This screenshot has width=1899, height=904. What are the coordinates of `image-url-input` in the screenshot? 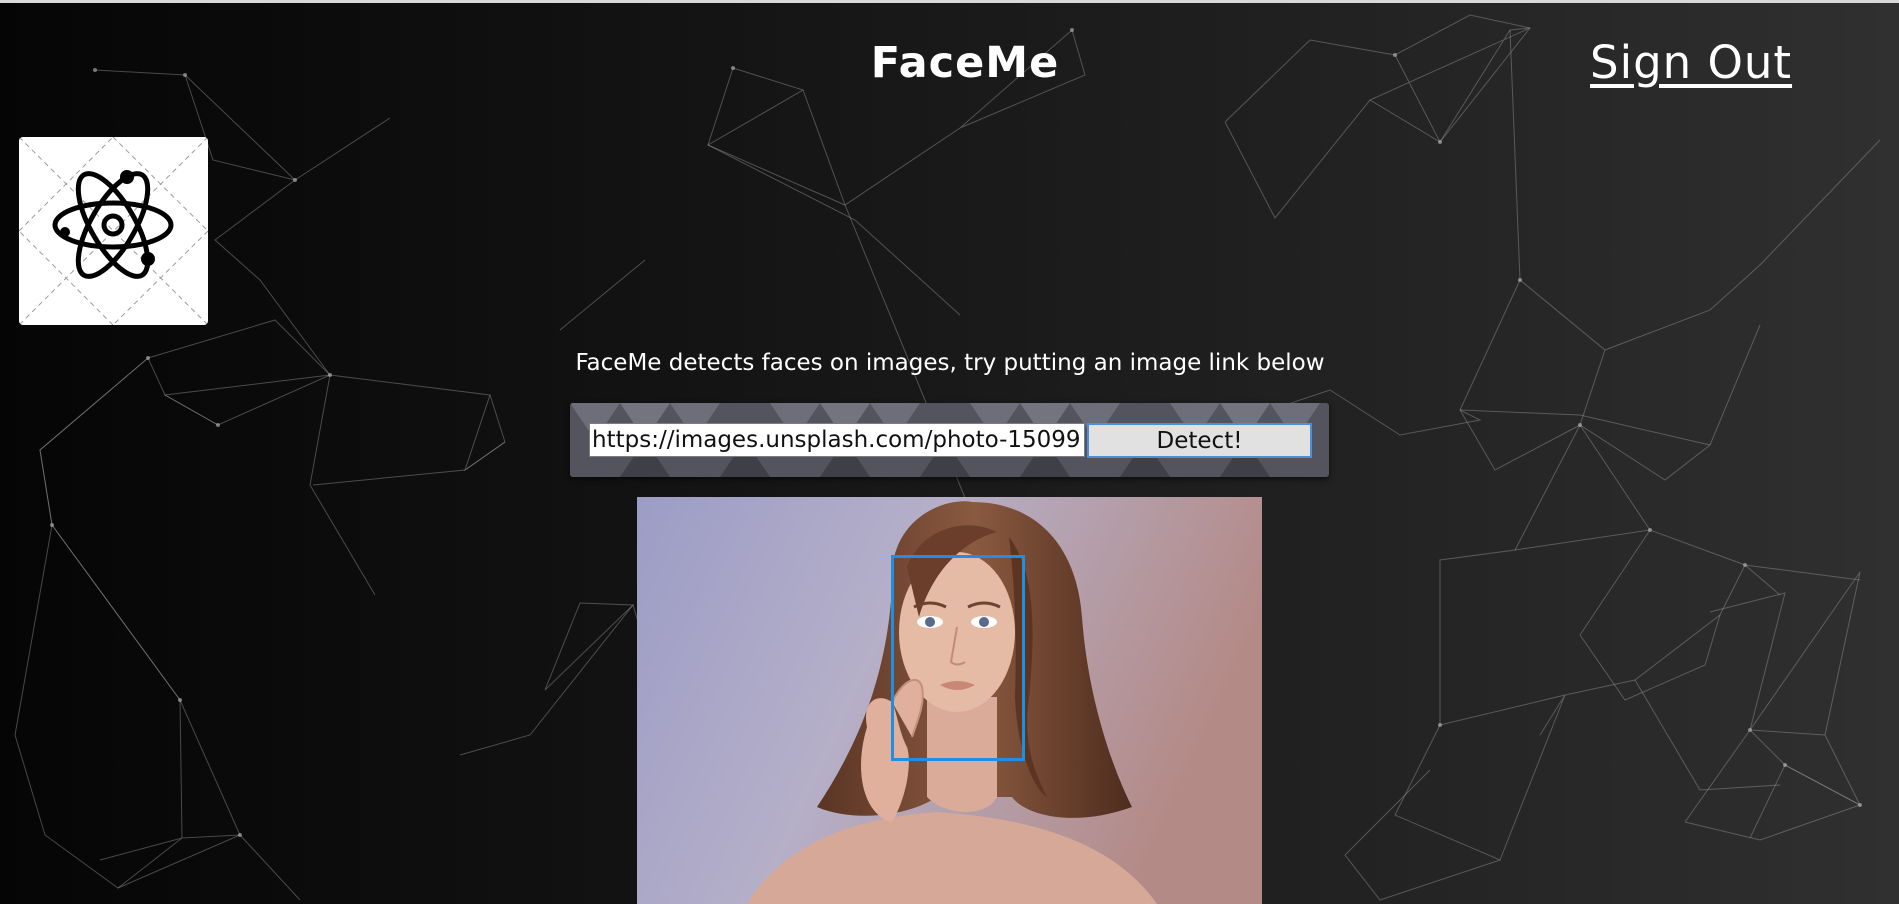 It's located at (837, 440).